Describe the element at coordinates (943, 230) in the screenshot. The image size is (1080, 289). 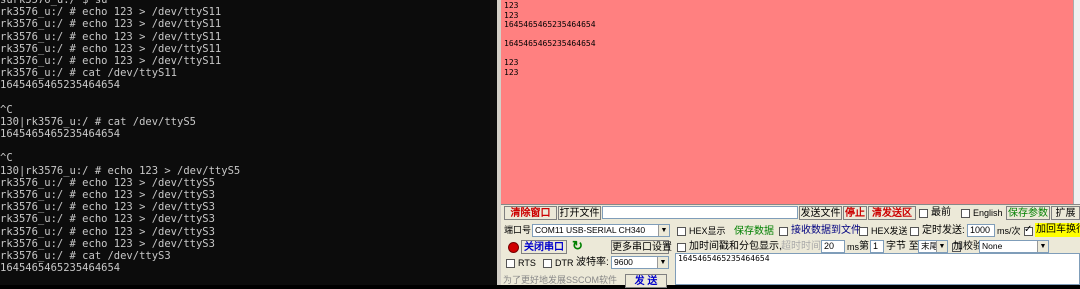
I see `timed-send-label: 定时发送:` at that location.